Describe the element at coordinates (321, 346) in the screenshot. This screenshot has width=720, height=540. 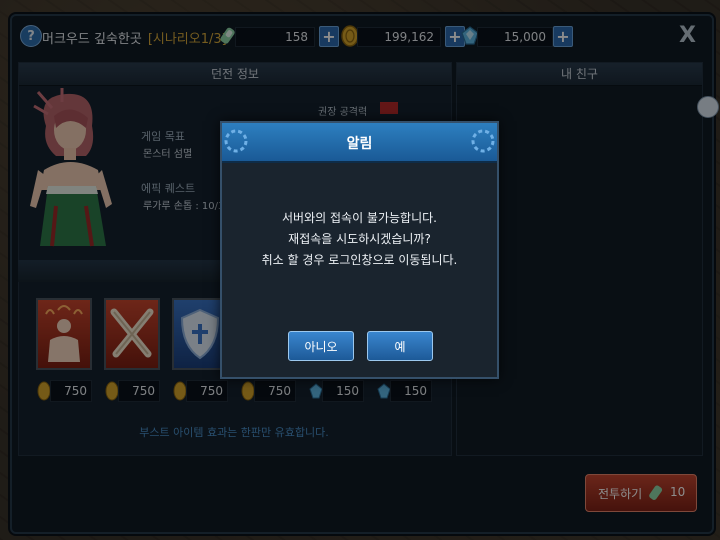
I see `no-button: 아니오` at that location.